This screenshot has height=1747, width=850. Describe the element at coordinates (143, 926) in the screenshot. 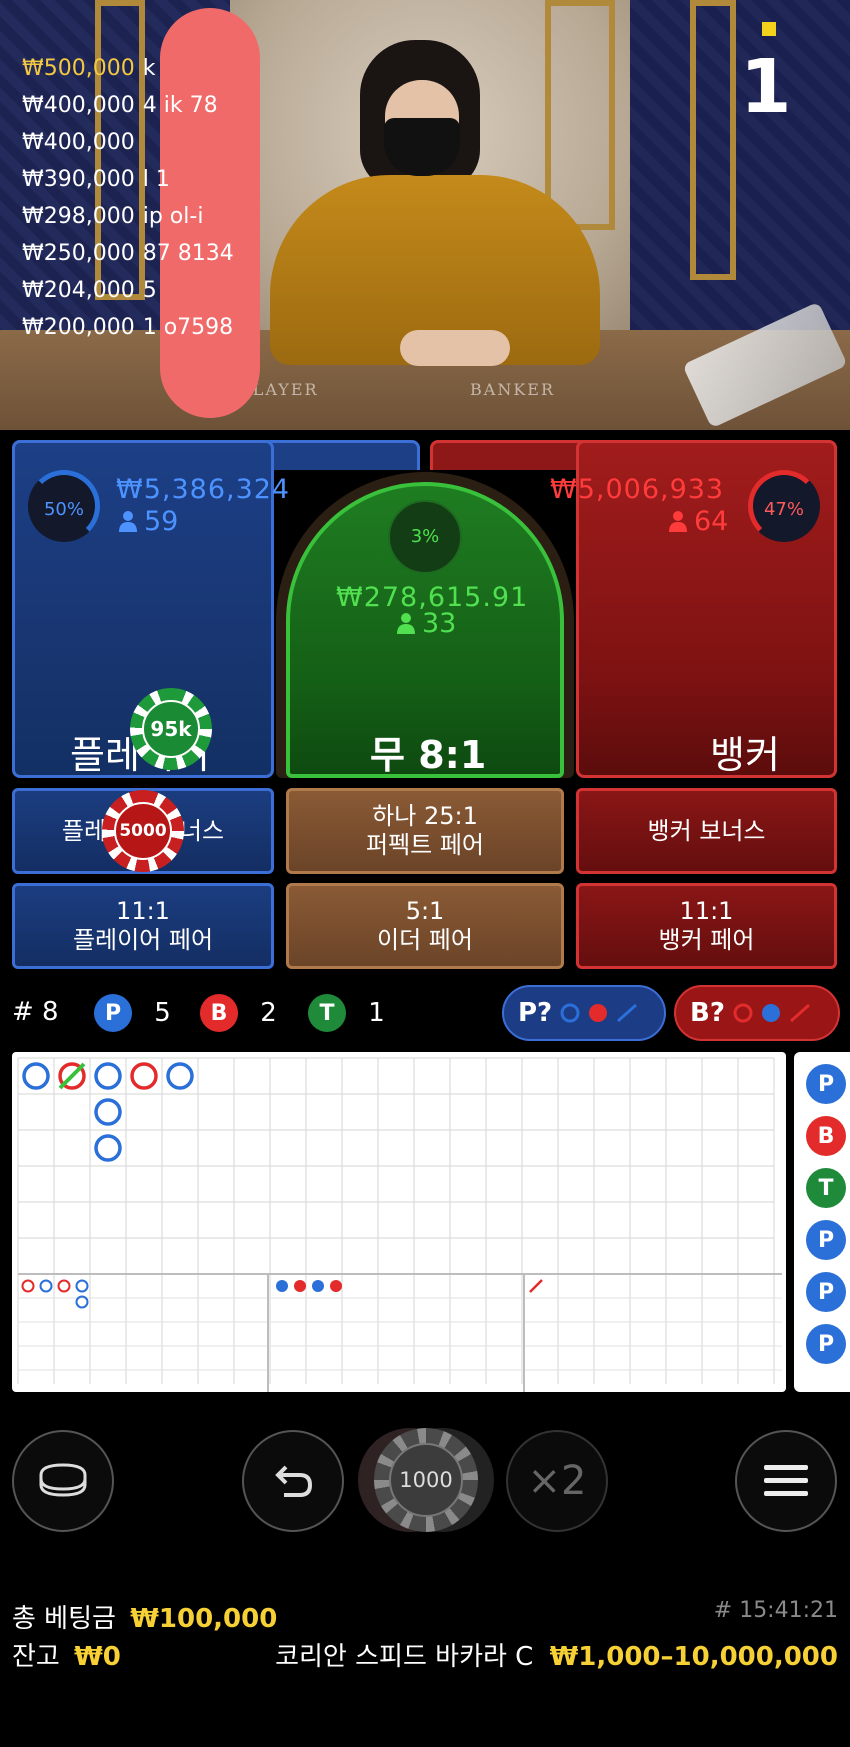

I see `player-pair-bet: 11:1 플레이어 페어` at that location.